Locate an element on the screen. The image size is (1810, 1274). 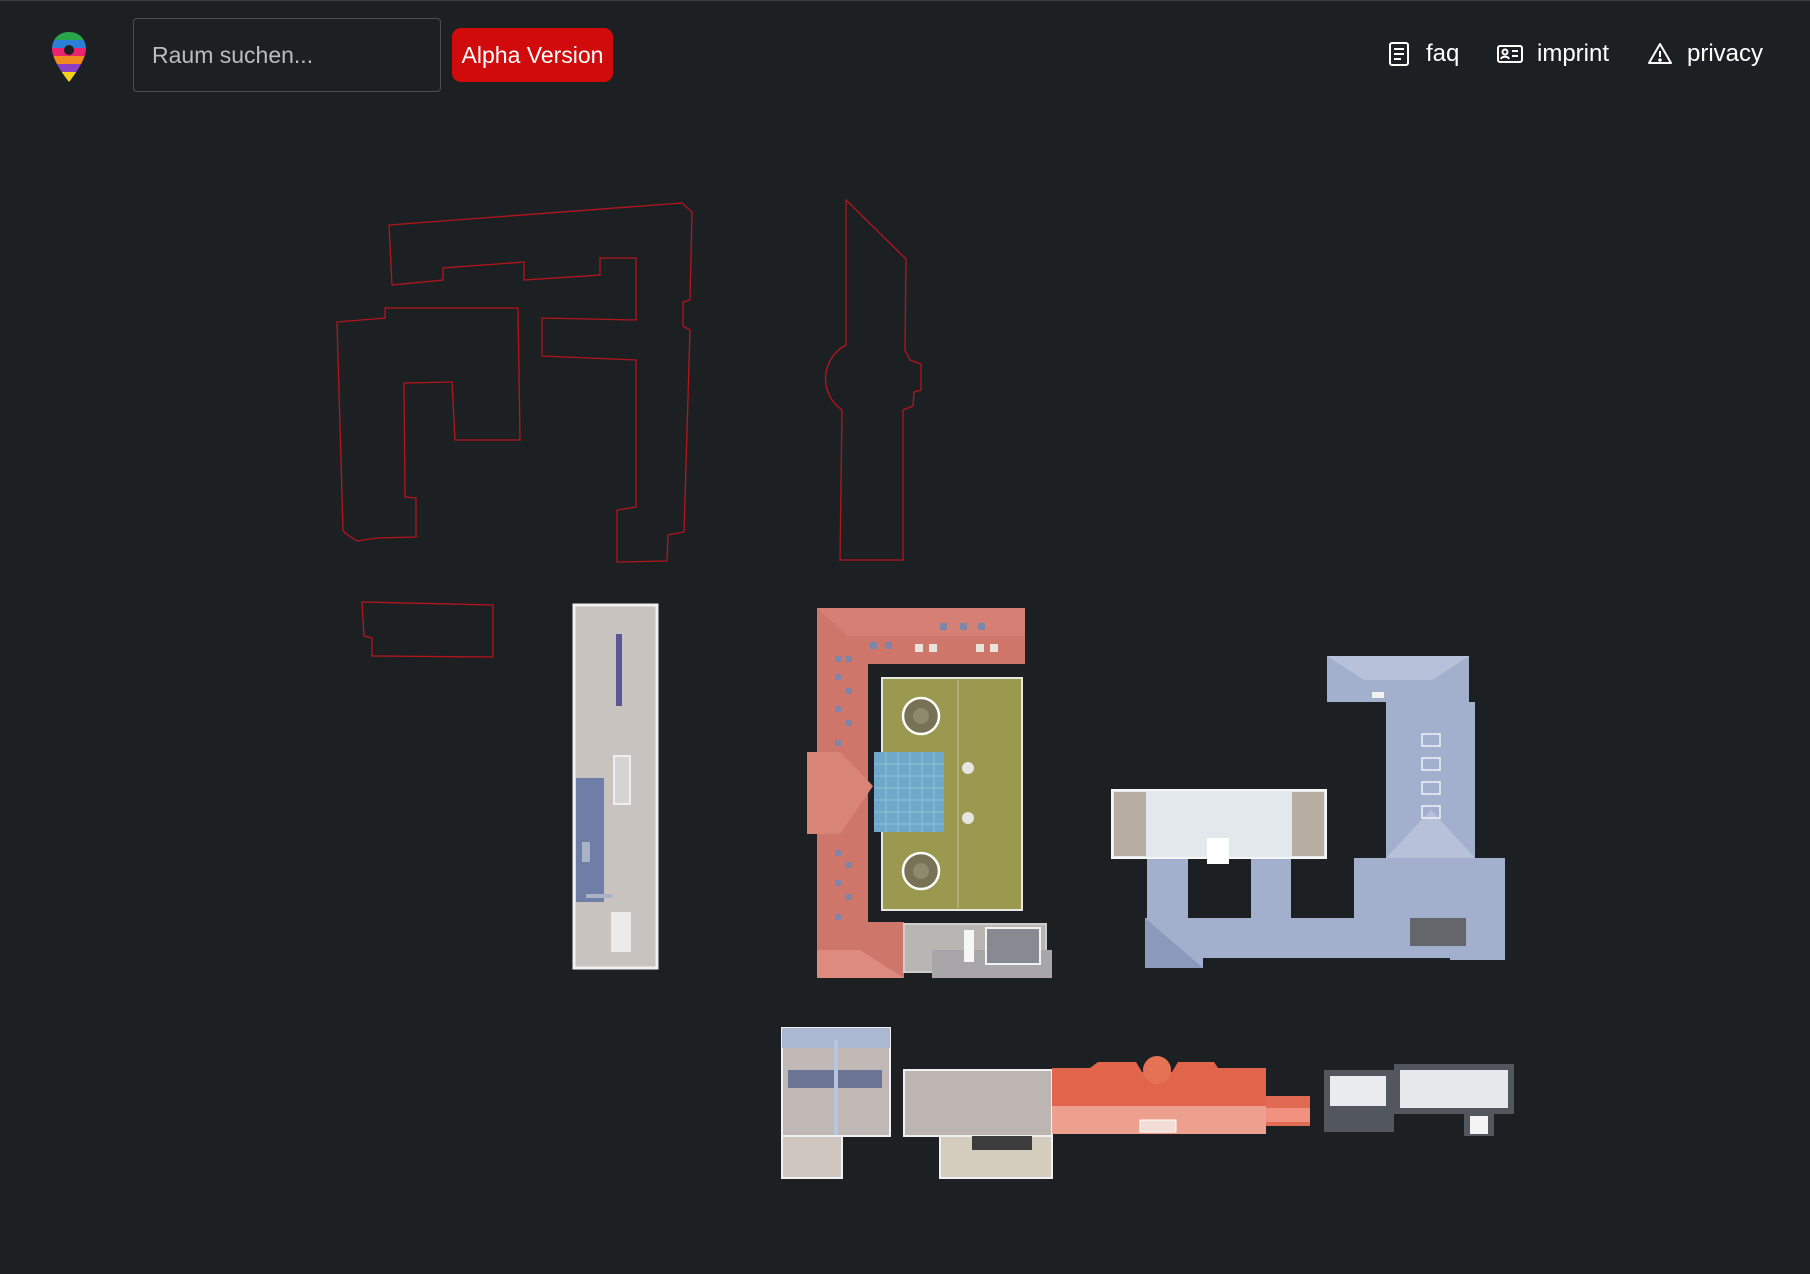
building-courtyard-complex is located at coordinates (929, 793).